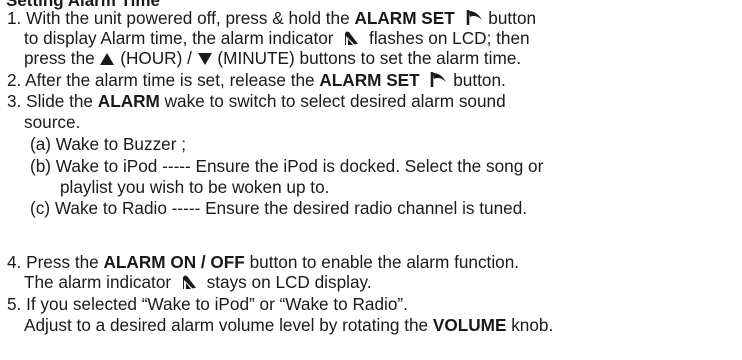  I want to click on alarm-set-label: ALARM SET, so click(404, 18).